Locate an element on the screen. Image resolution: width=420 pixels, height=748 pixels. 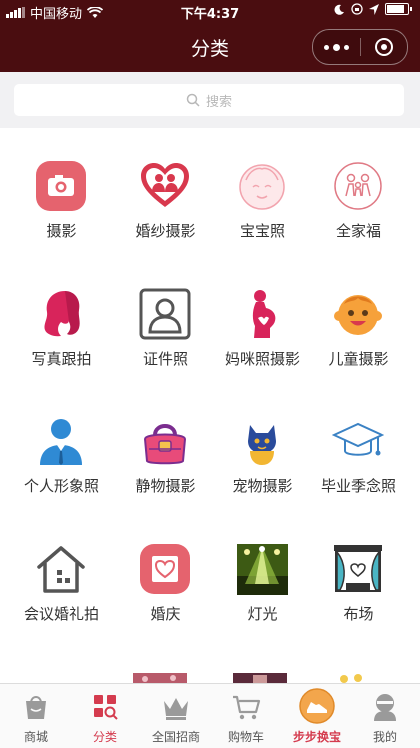
kid-face-icon is located at coordinates (358, 315).